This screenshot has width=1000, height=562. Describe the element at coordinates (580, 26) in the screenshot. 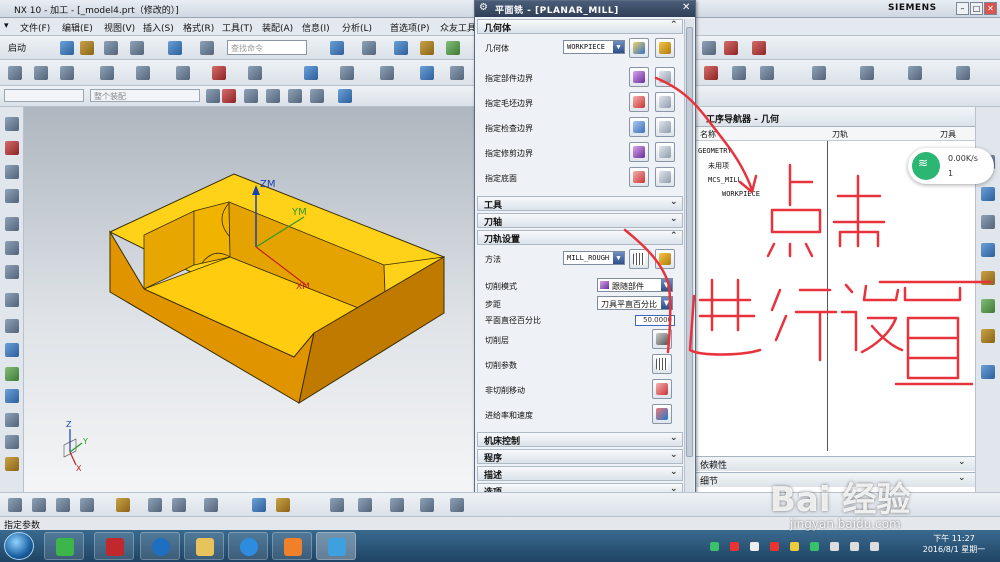

I see `section-geometry: 几何体 ⌃` at that location.